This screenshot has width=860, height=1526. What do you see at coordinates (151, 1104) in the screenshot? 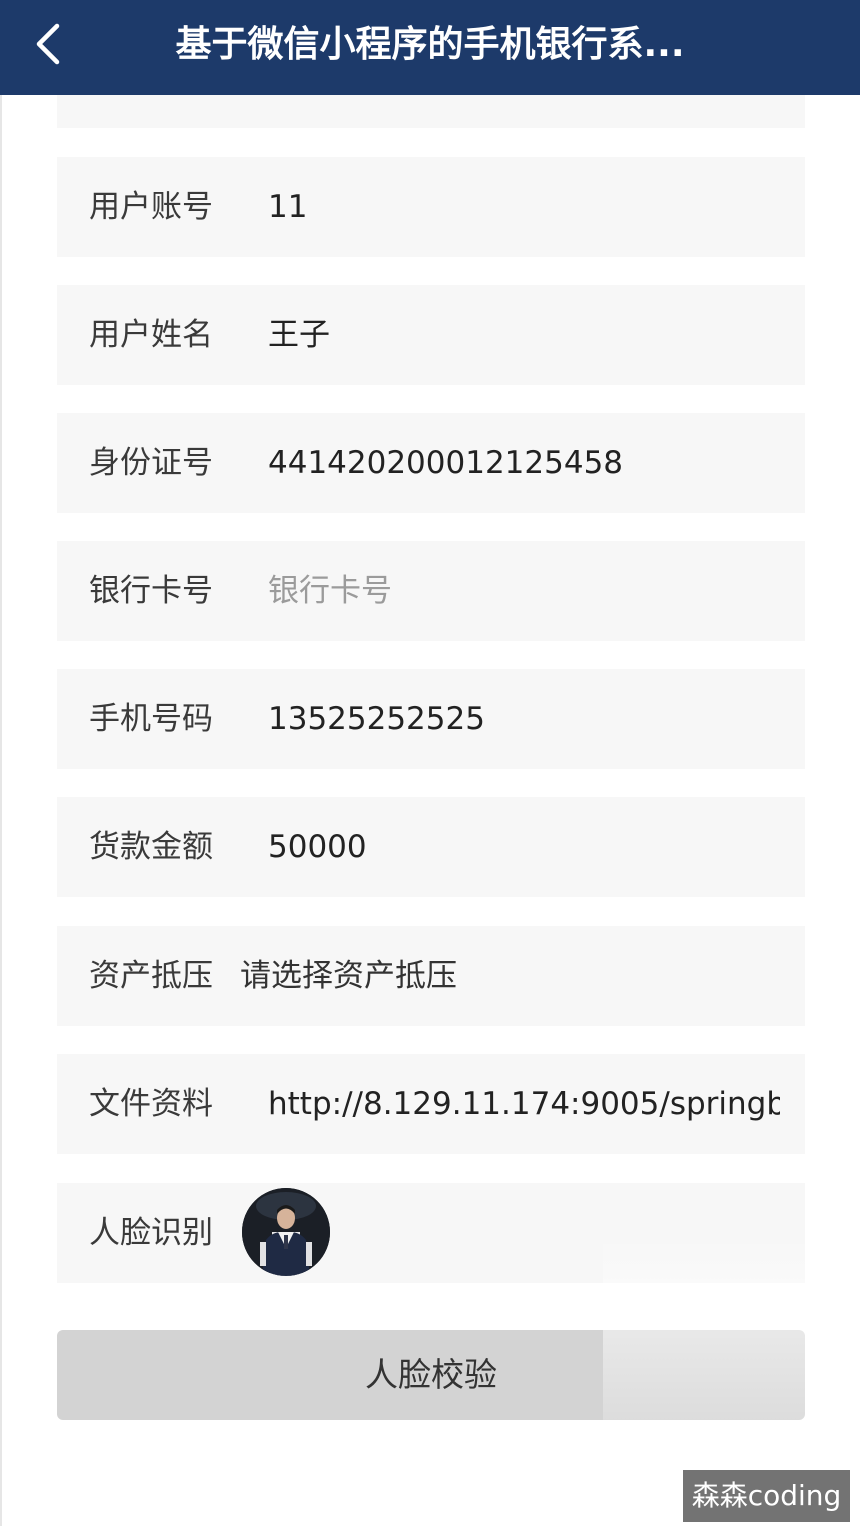
I see `file-label: 文件资料` at bounding box center [151, 1104].